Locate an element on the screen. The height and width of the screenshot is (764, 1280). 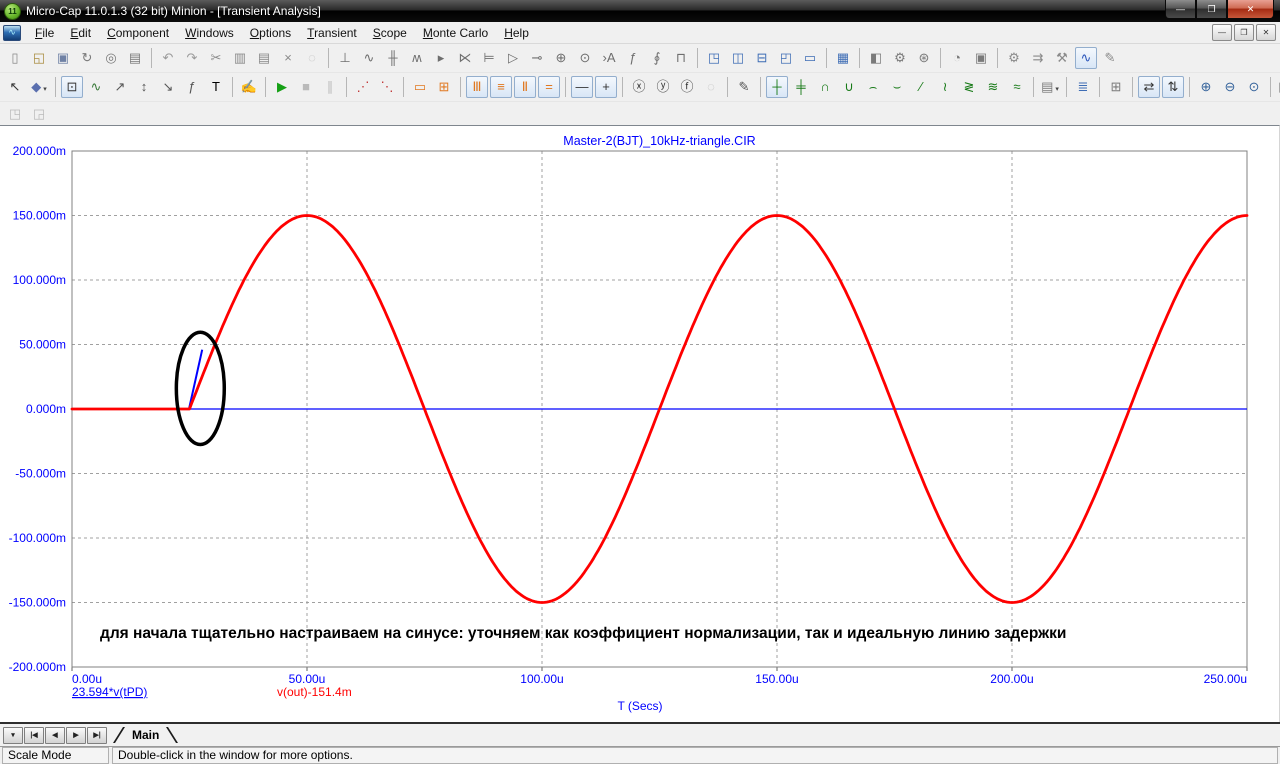
edit-data-icon: ✎ is located at coordinates (744, 87).